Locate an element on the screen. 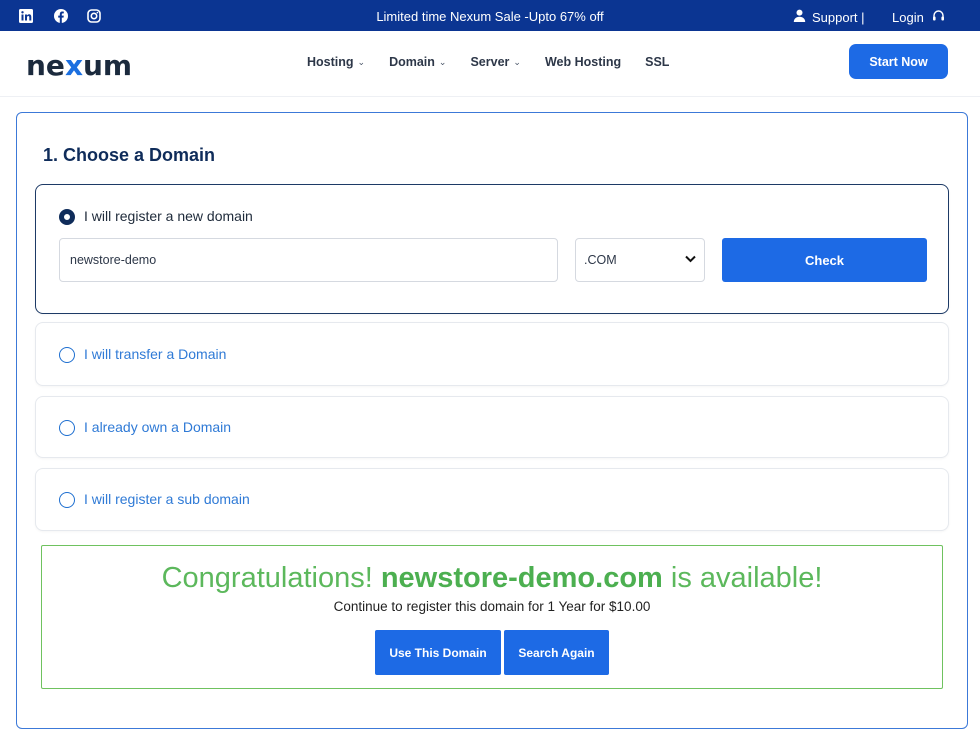 This screenshot has width=980, height=750. tld-selected-value: .COM is located at coordinates (600, 260).